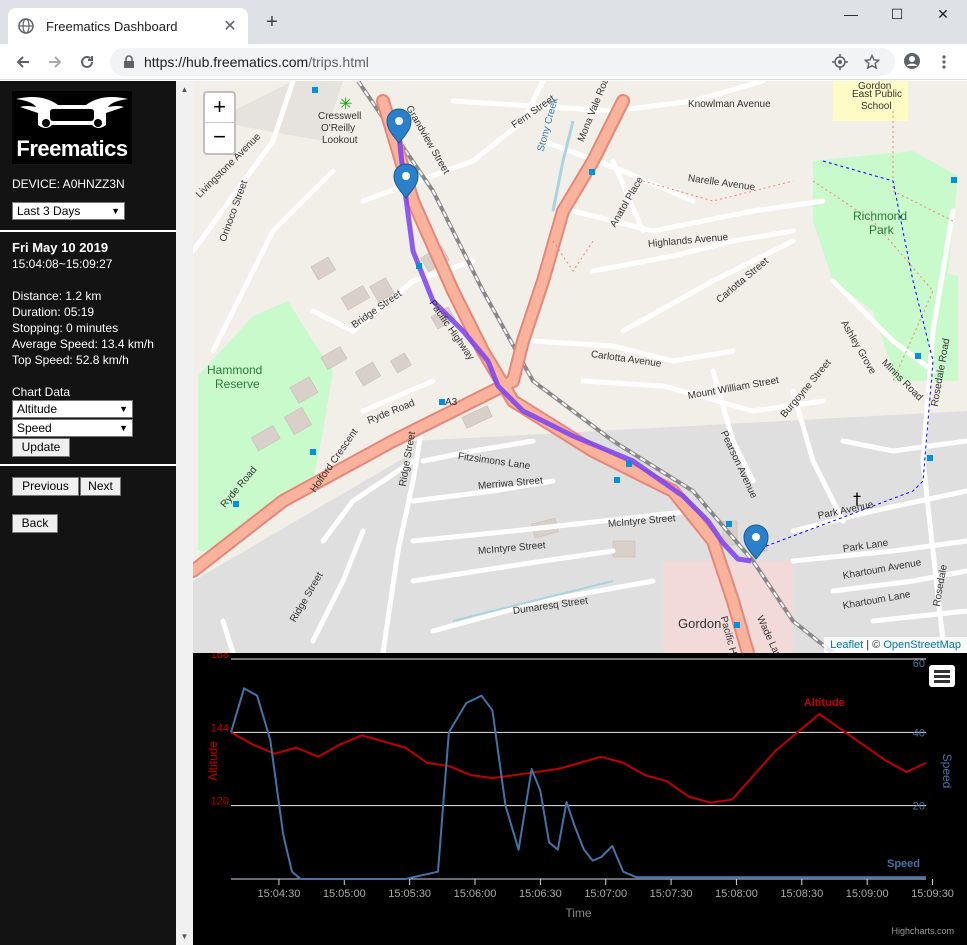 The height and width of the screenshot is (945, 967). I want to click on star-icon, so click(872, 62).